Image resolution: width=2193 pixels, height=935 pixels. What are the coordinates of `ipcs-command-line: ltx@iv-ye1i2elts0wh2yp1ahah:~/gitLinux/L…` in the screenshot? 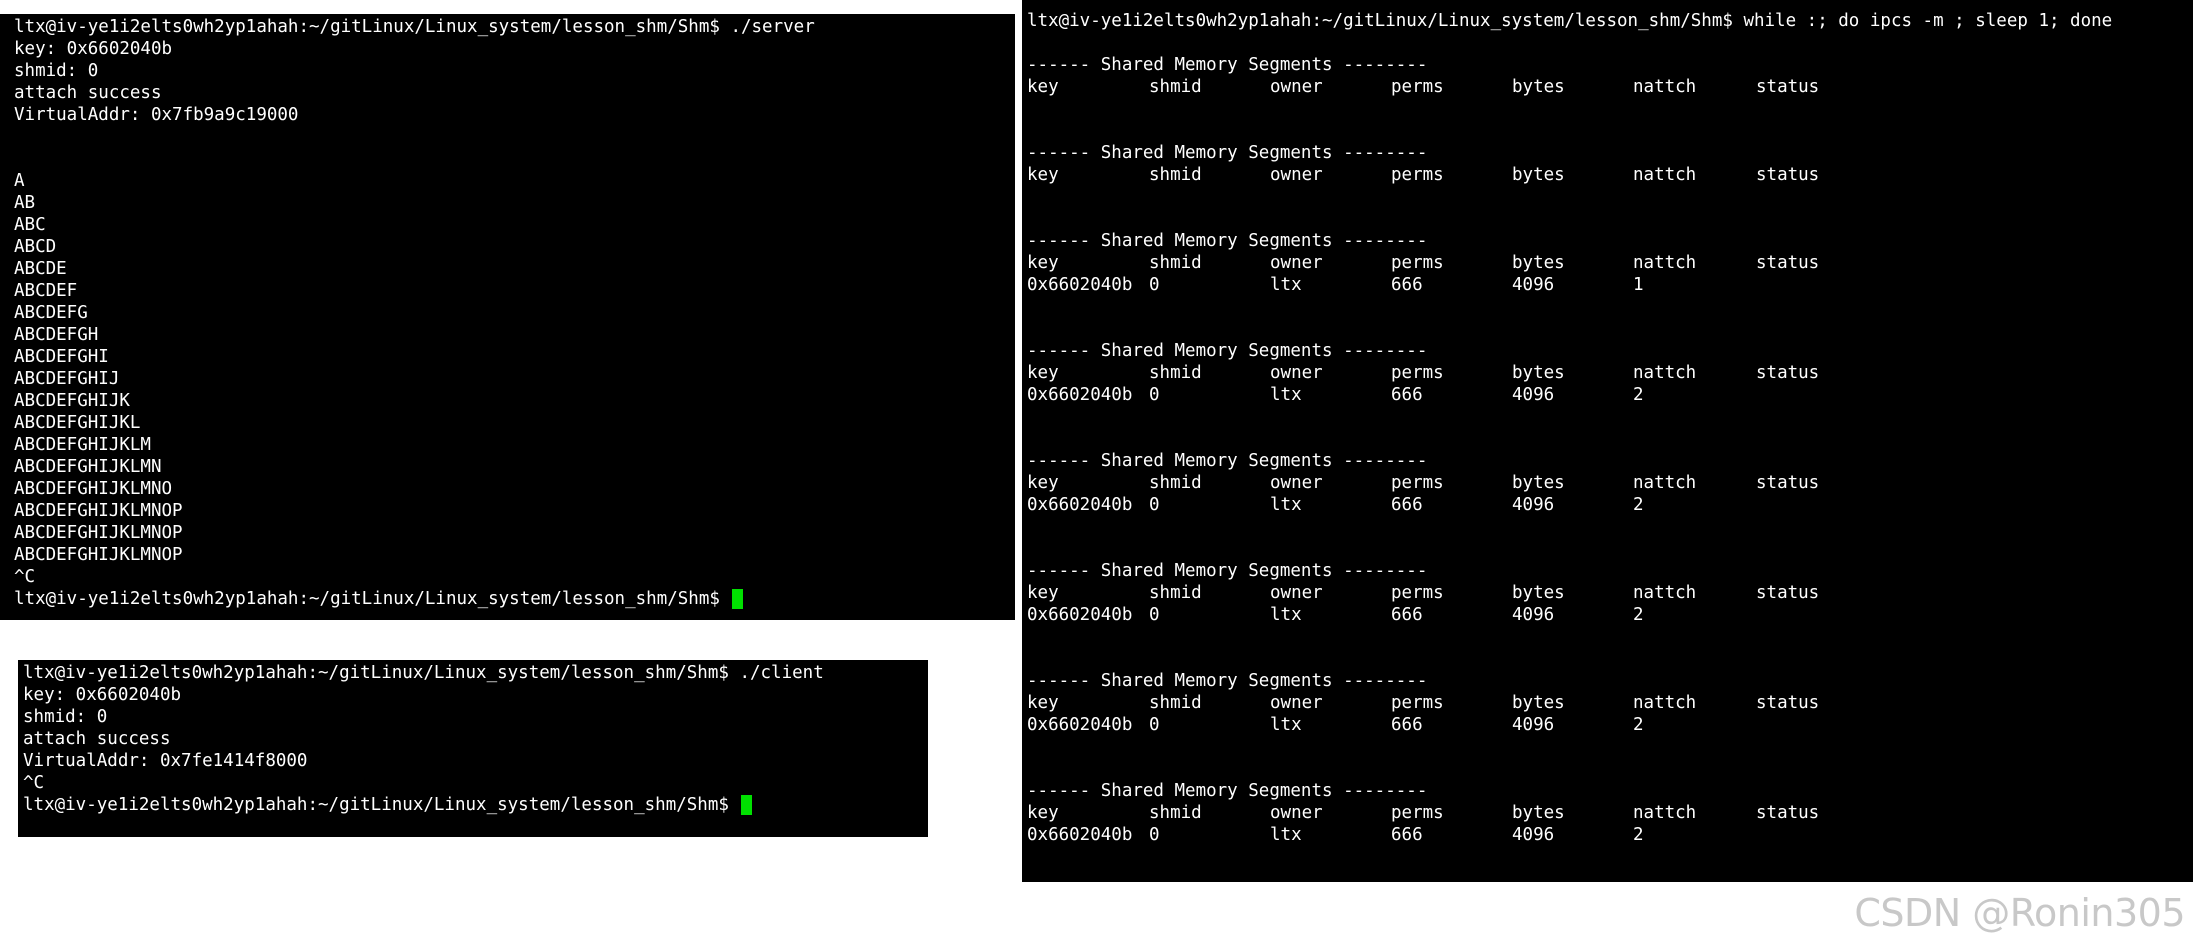 It's located at (1570, 21).